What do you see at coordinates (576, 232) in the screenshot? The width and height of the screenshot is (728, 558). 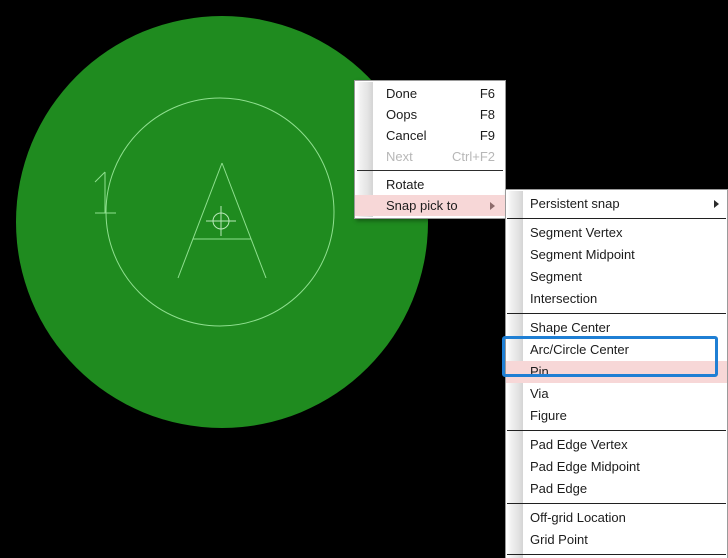 I see `submenu-item-label: Segment Vertex` at bounding box center [576, 232].